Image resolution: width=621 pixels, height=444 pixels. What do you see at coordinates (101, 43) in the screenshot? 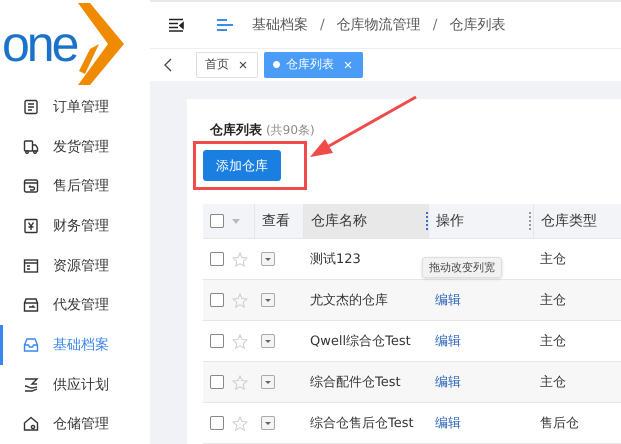
I see `logo-chevron-icon` at bounding box center [101, 43].